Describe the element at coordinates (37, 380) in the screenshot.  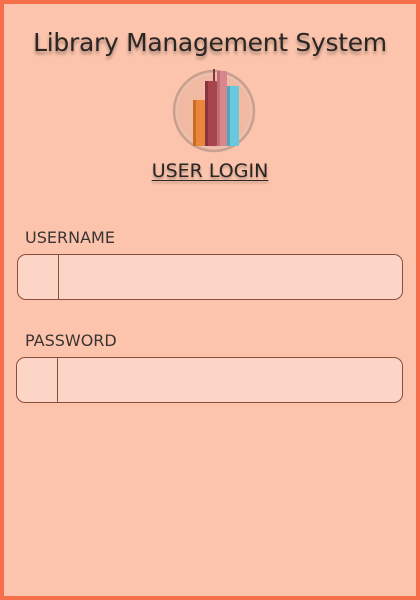
I see `password-field-prefix` at that location.